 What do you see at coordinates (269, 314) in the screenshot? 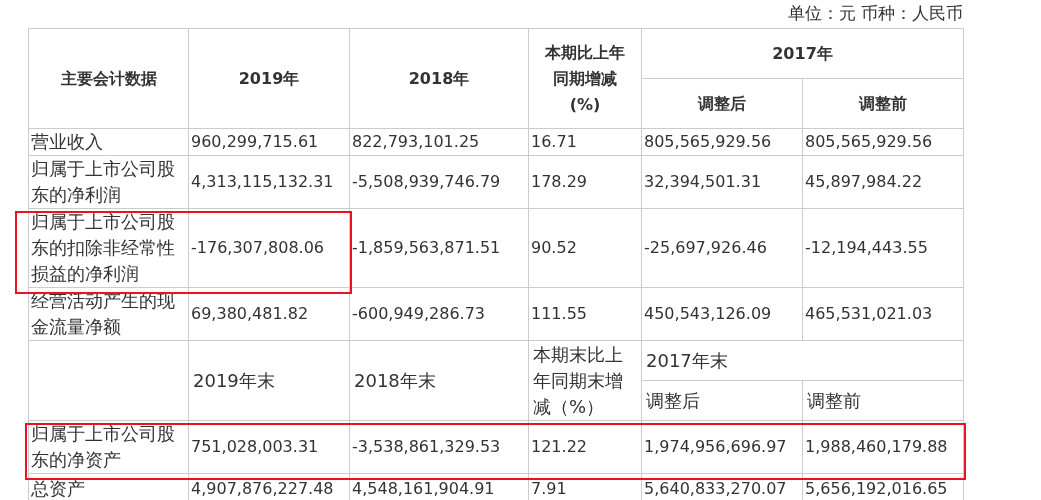
I see `table-cell: 69,380,481.82` at bounding box center [269, 314].